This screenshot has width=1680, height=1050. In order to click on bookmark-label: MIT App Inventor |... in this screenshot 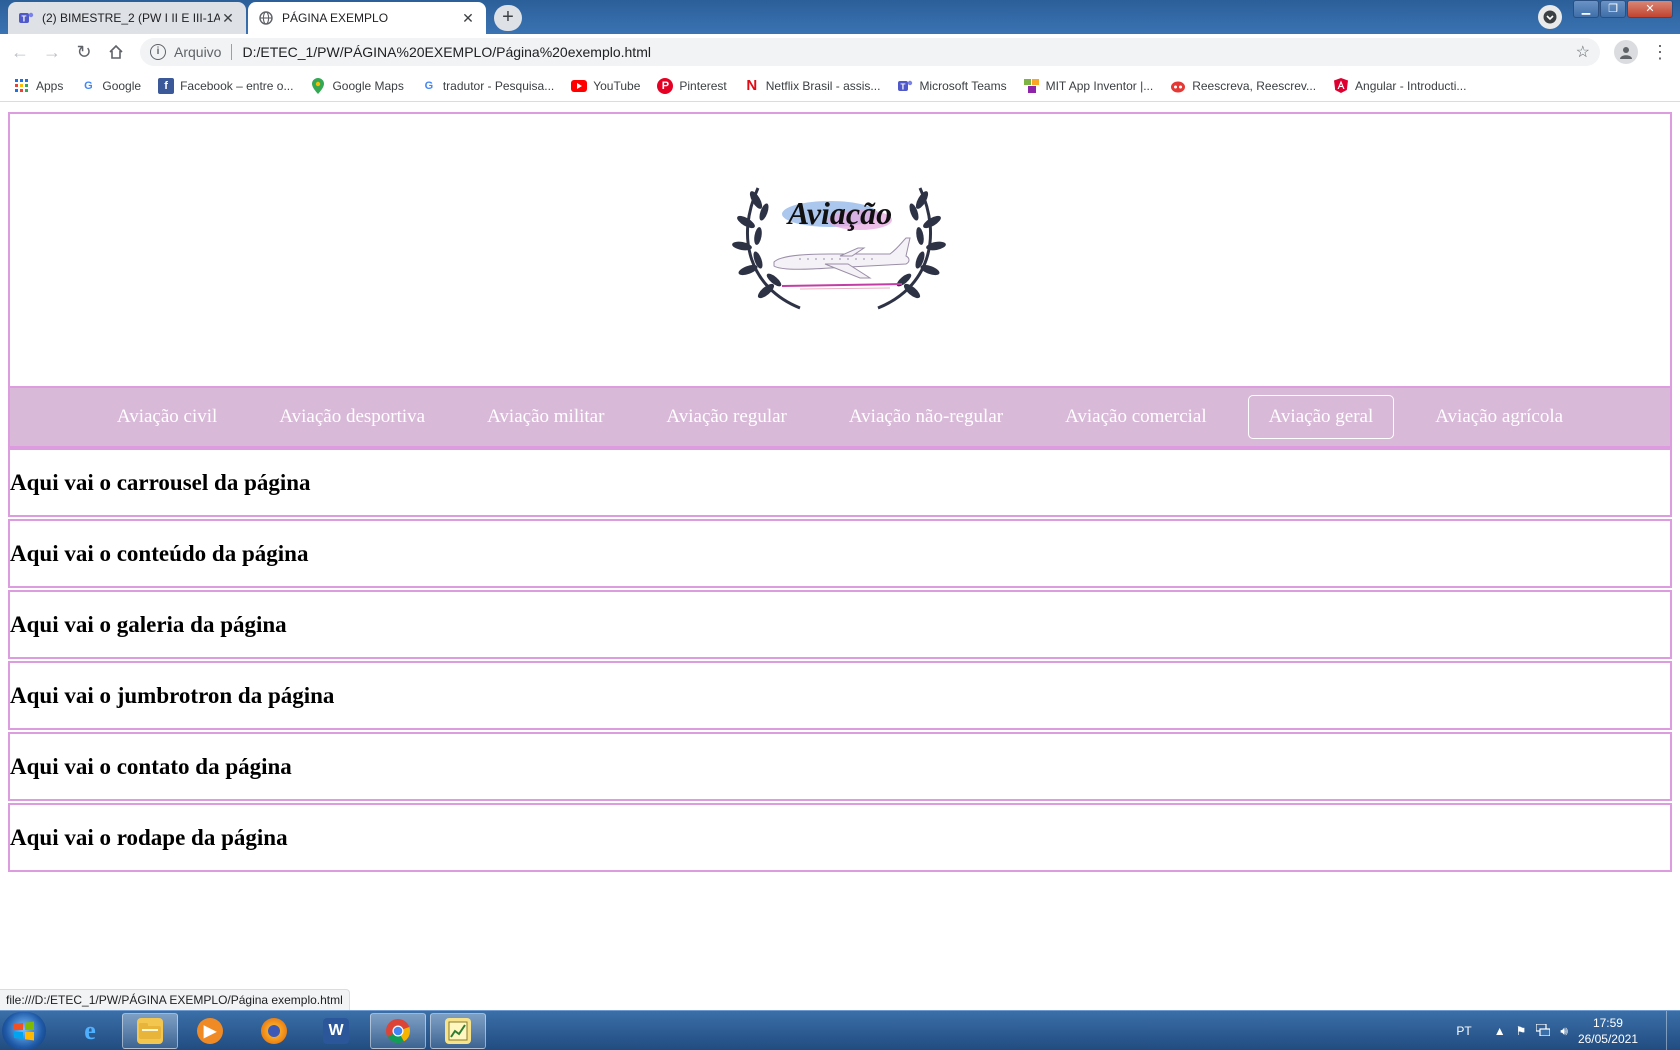, I will do `click(1099, 85)`.